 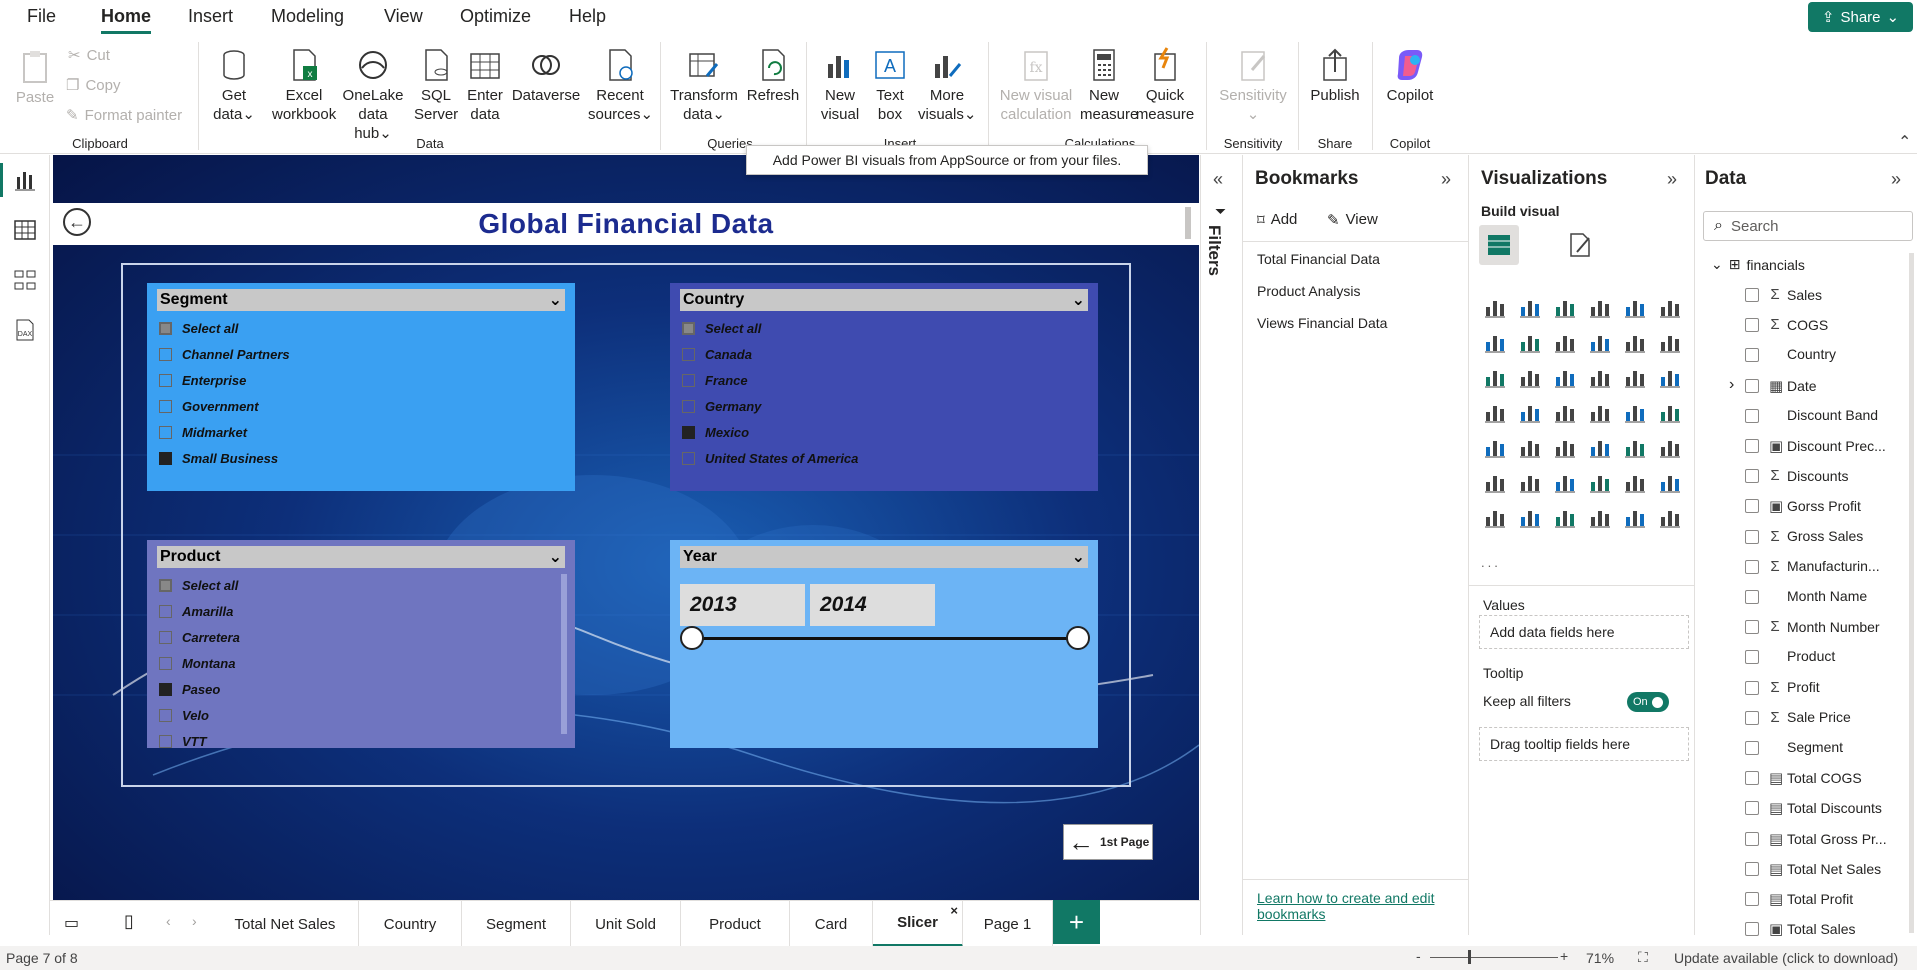 What do you see at coordinates (620, 85) in the screenshot?
I see `recent-sources-button: Recent sources⌄` at bounding box center [620, 85].